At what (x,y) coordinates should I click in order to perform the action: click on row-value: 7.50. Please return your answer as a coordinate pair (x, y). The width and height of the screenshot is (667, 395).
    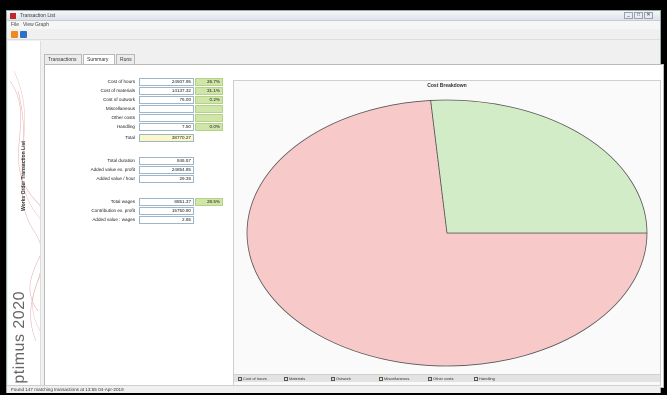
    Looking at the image, I should click on (166, 127).